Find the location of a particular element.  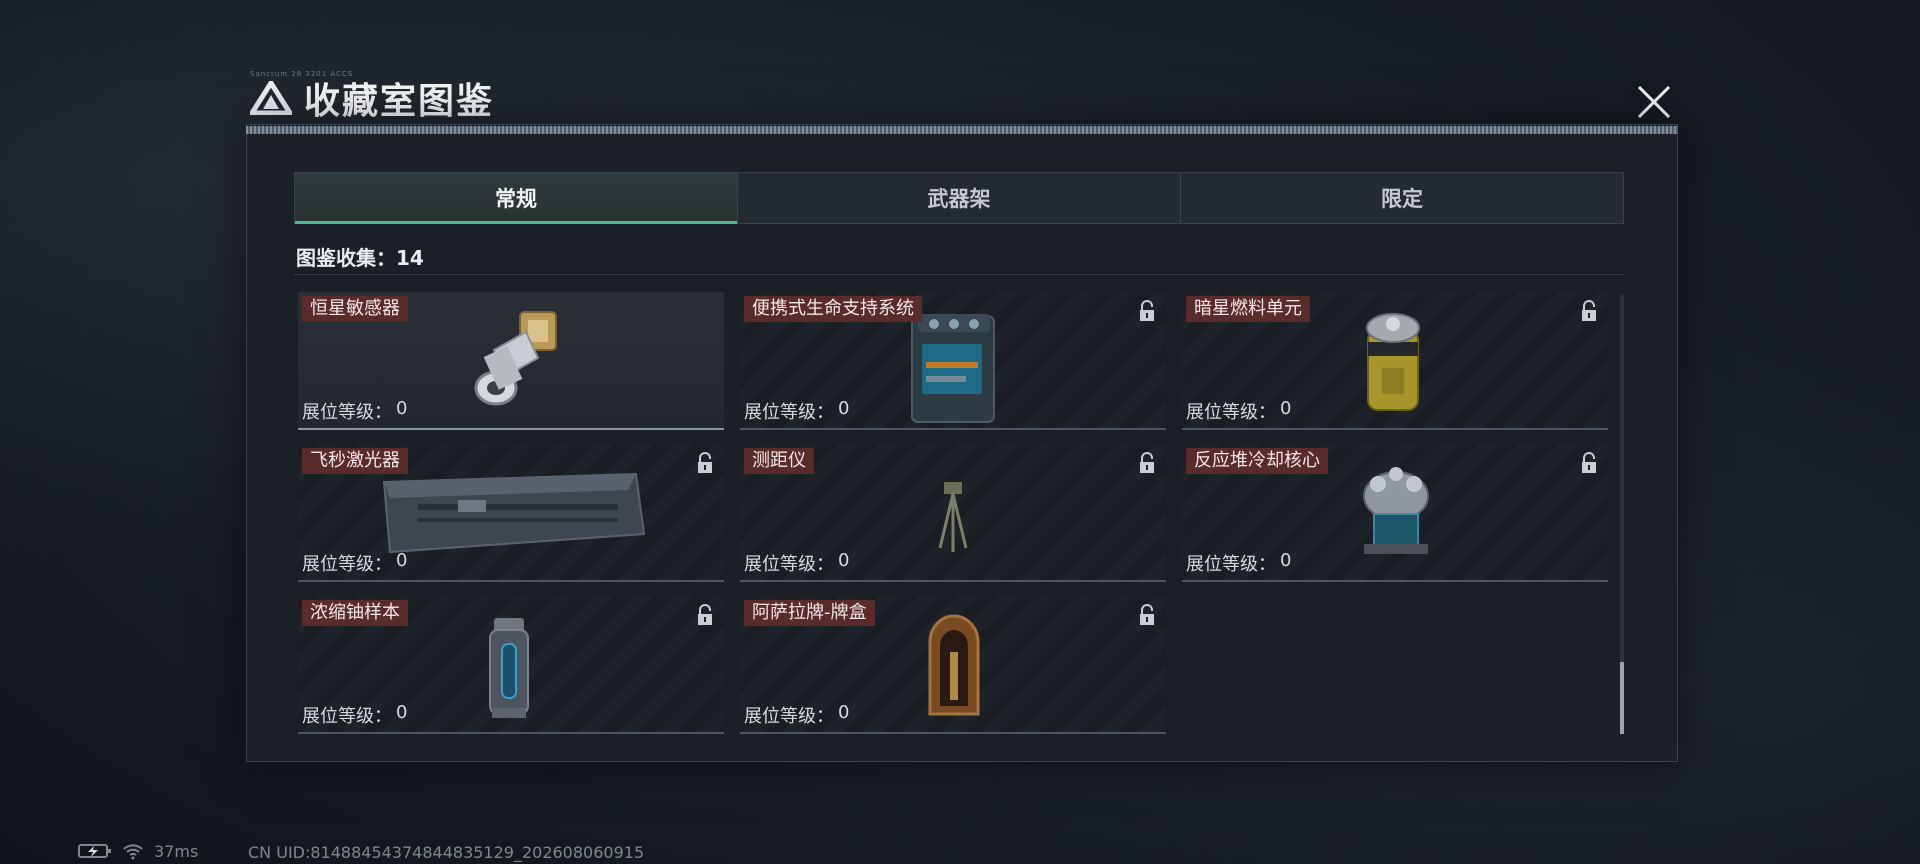

grid-scrollbar is located at coordinates (1622, 514).